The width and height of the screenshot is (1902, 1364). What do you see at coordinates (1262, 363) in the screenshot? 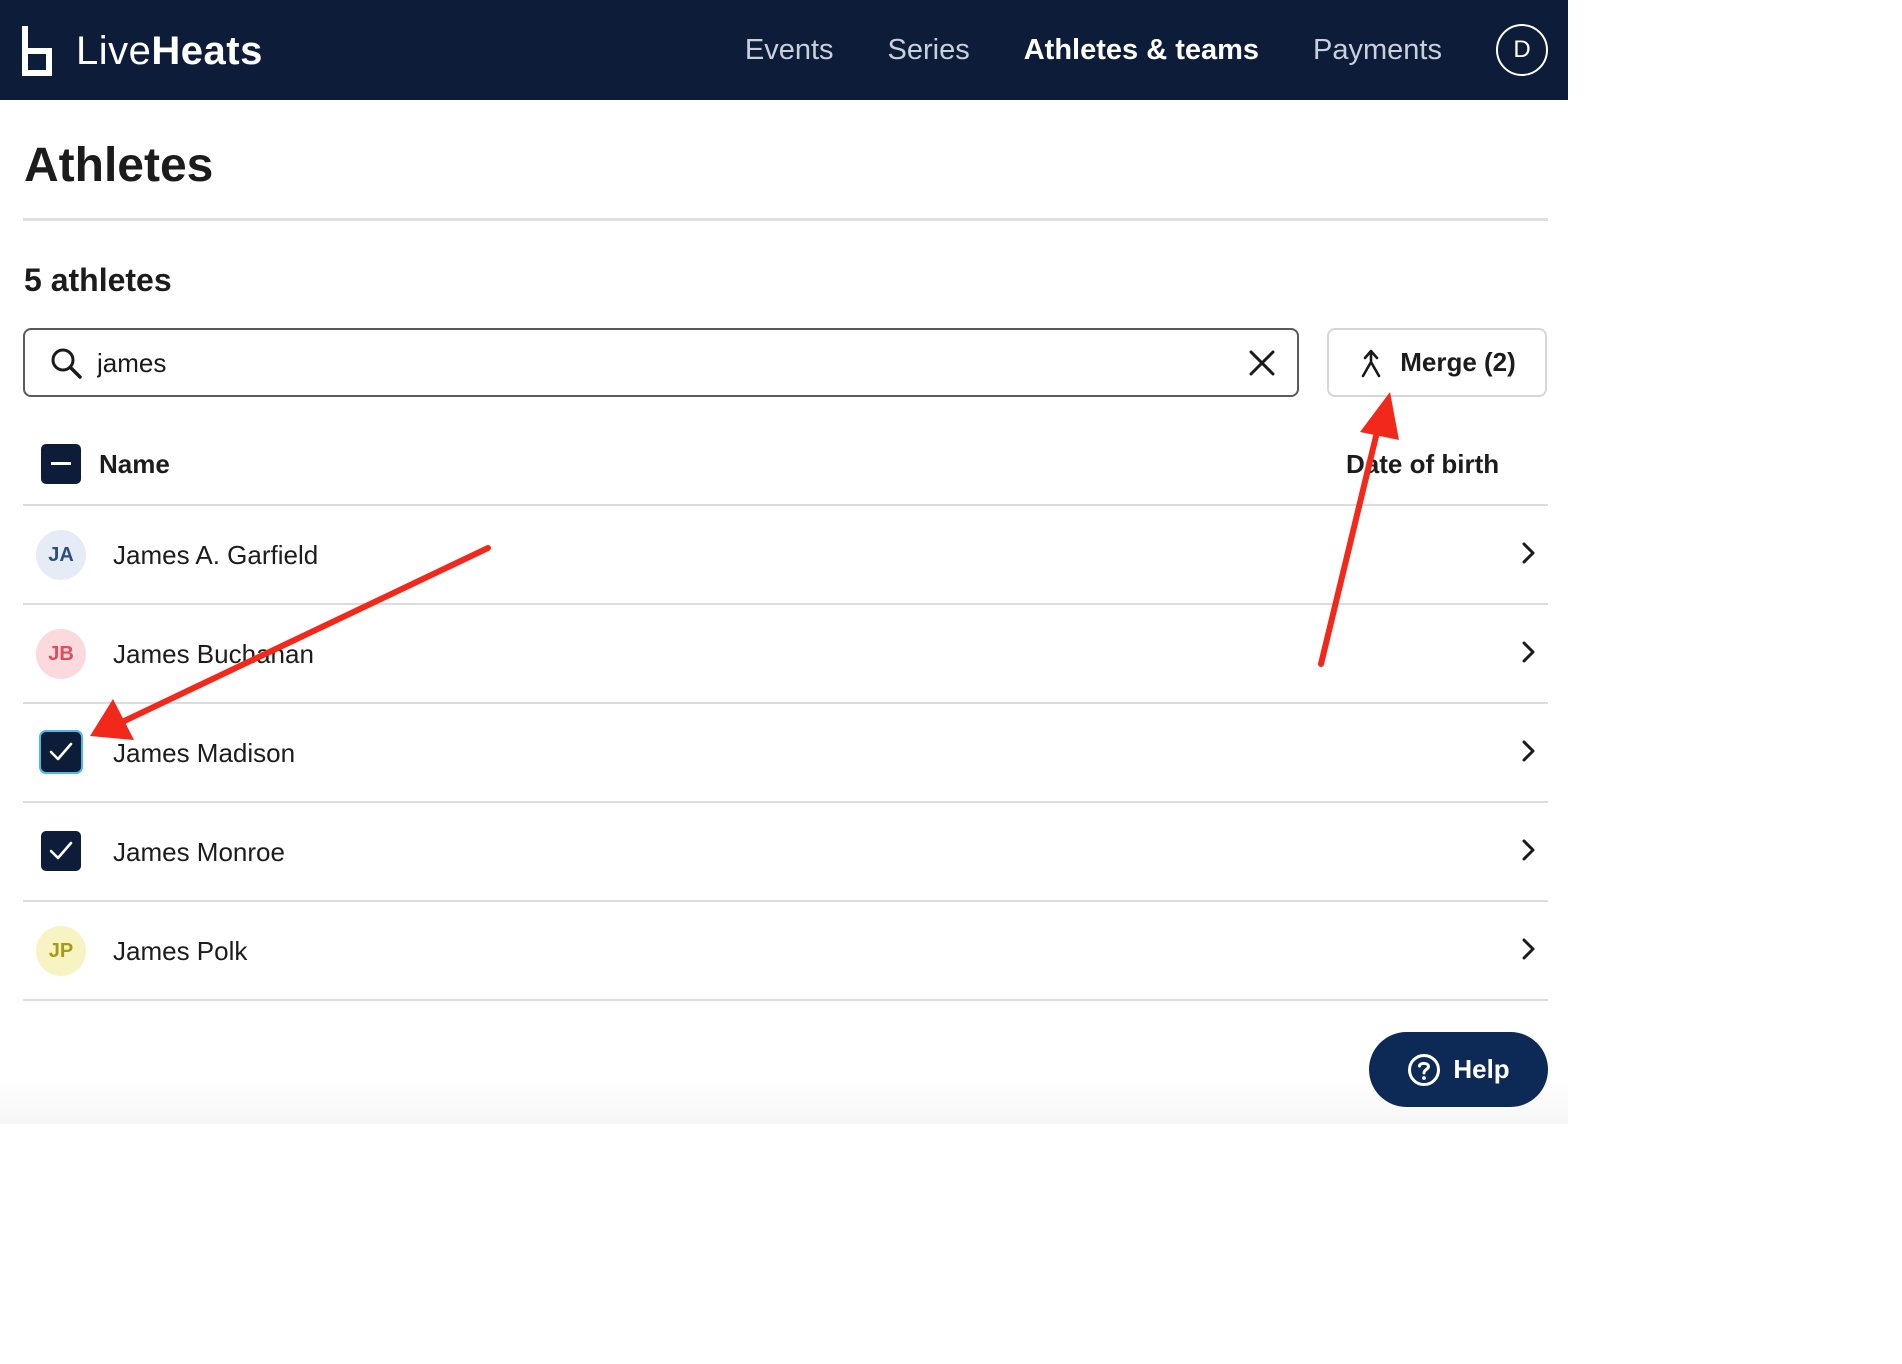
I see `close-icon` at bounding box center [1262, 363].